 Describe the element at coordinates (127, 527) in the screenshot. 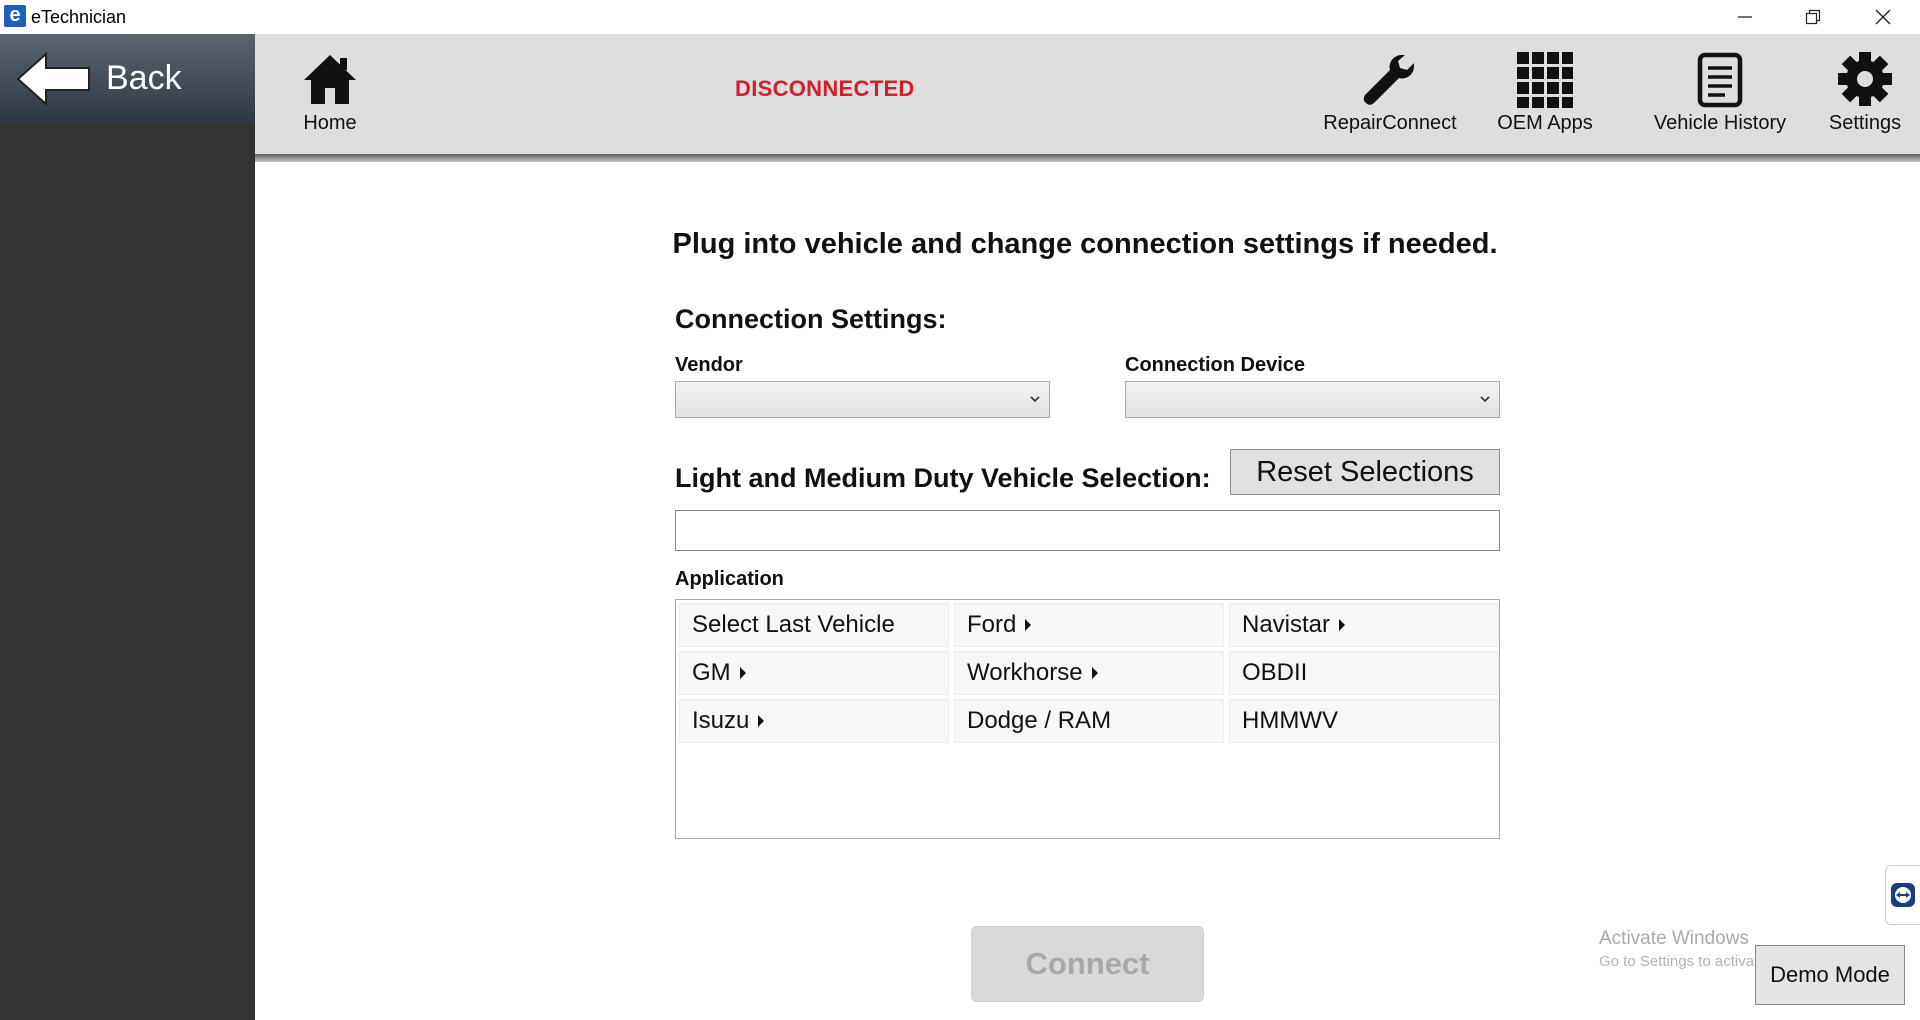

I see `sidebar: Back` at that location.